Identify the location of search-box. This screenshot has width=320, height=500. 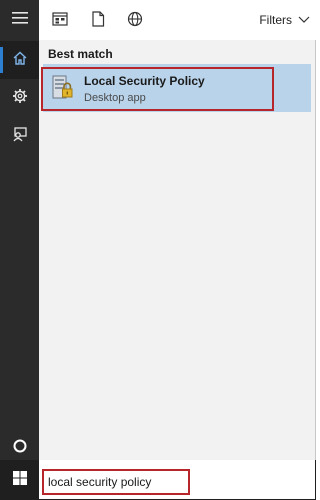
(177, 479).